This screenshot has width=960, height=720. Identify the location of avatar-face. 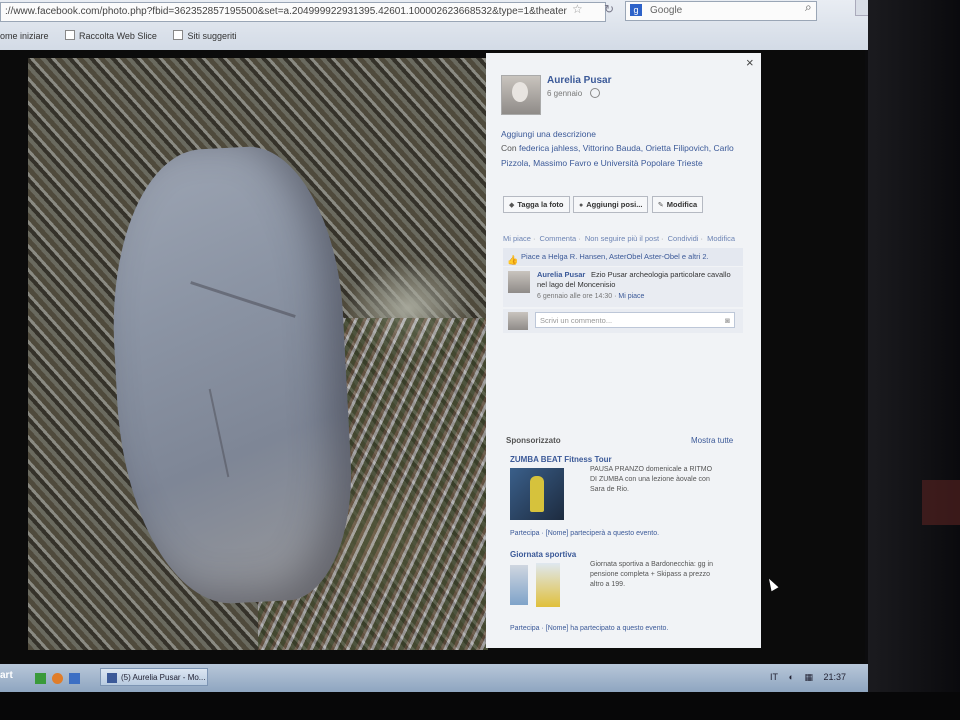
(520, 92).